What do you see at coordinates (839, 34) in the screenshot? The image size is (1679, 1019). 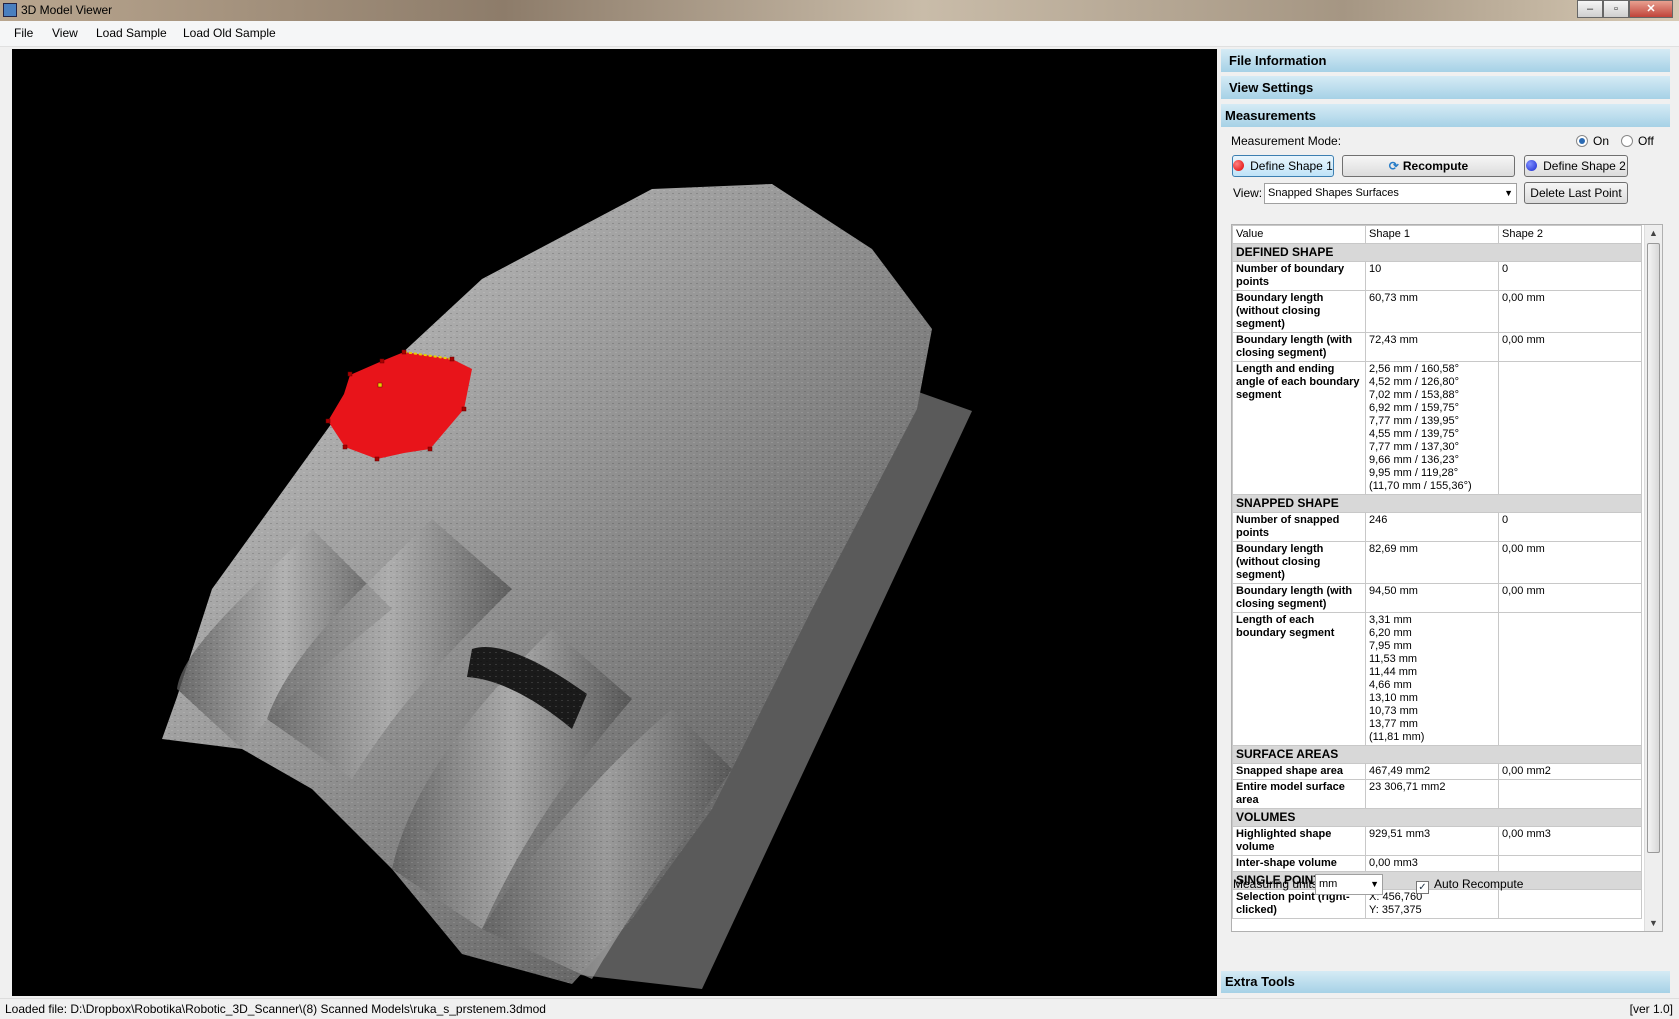 I see `menu-bar: File View Load Sample Load Old Sample` at bounding box center [839, 34].